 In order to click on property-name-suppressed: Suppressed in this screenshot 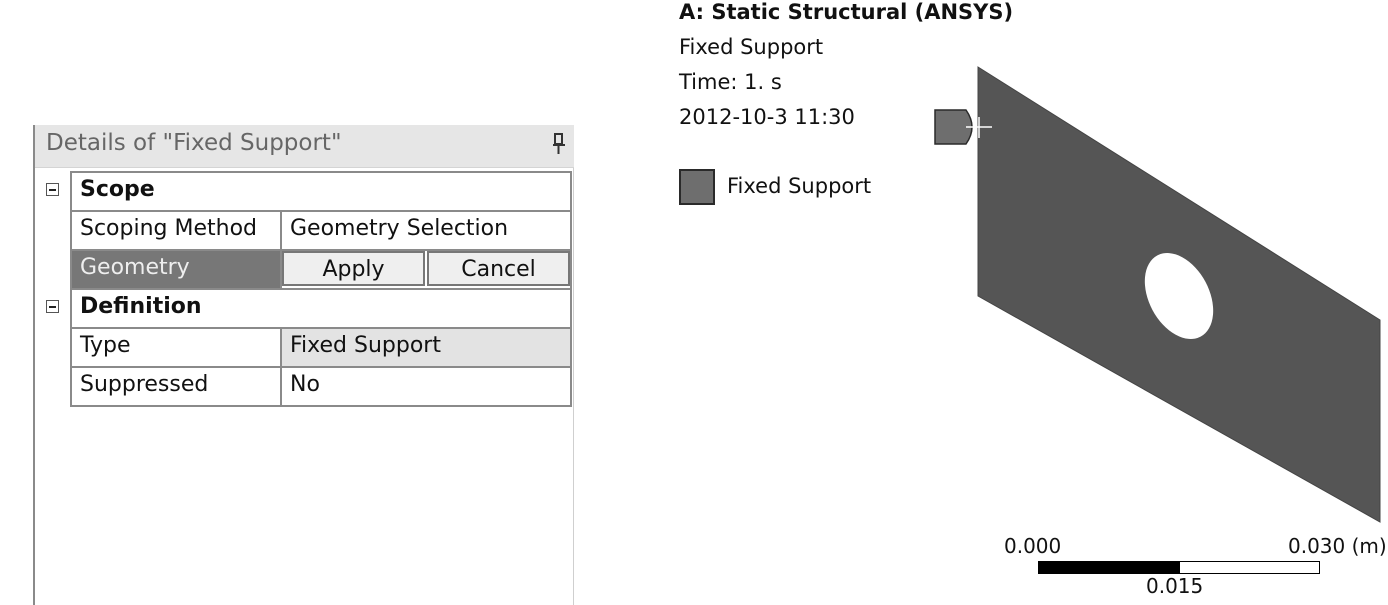, I will do `click(176, 385)`.